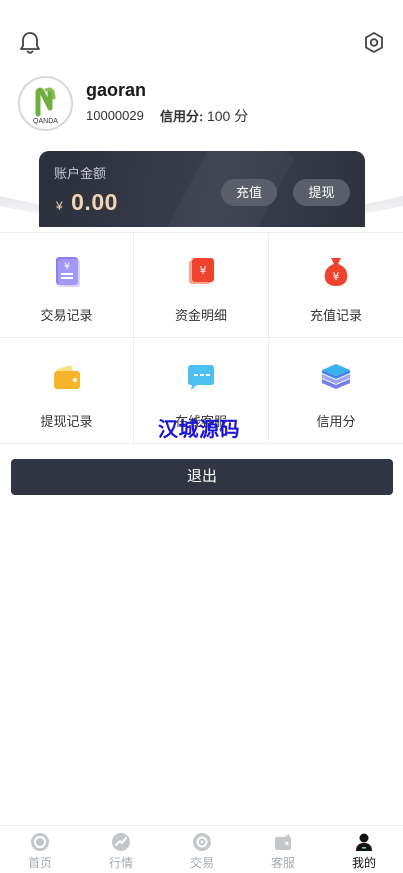 The width and height of the screenshot is (403, 873). Describe the element at coordinates (335, 315) in the screenshot. I see `menu-item-label: 充值记录` at that location.